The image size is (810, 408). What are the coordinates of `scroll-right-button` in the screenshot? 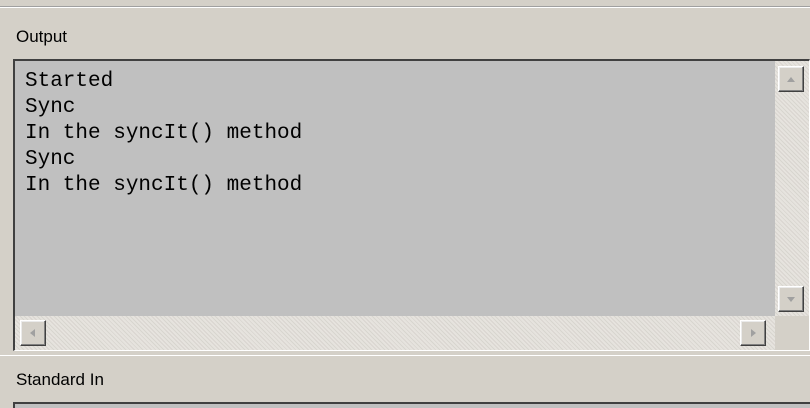 It's located at (753, 333).